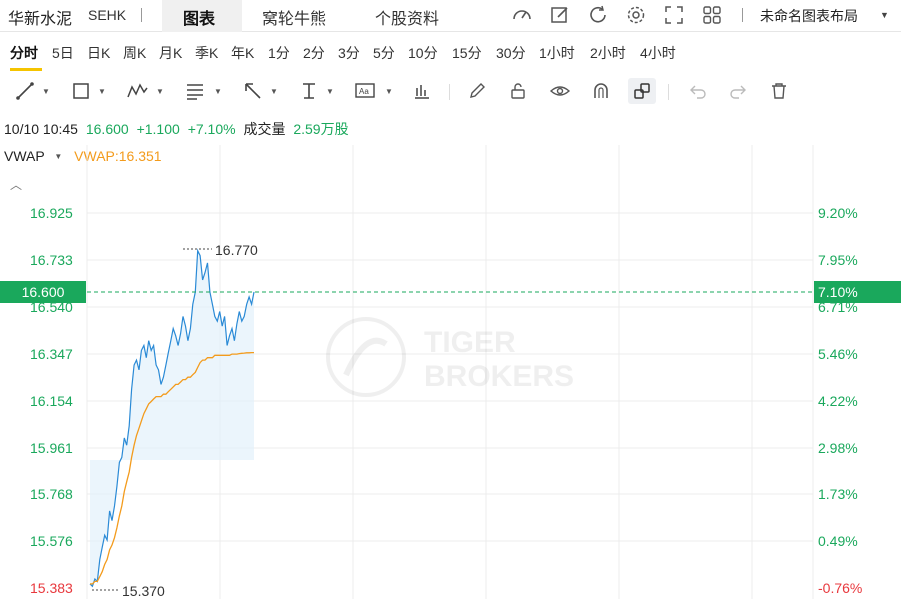 The height and width of the screenshot is (599, 901). Describe the element at coordinates (51, 354) in the screenshot. I see `price-tick: 16.347` at that location.